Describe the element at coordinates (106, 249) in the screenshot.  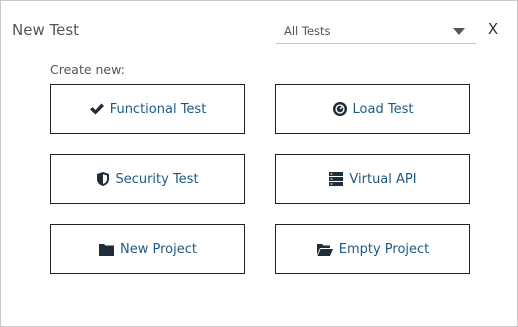
I see `folder-icon` at that location.